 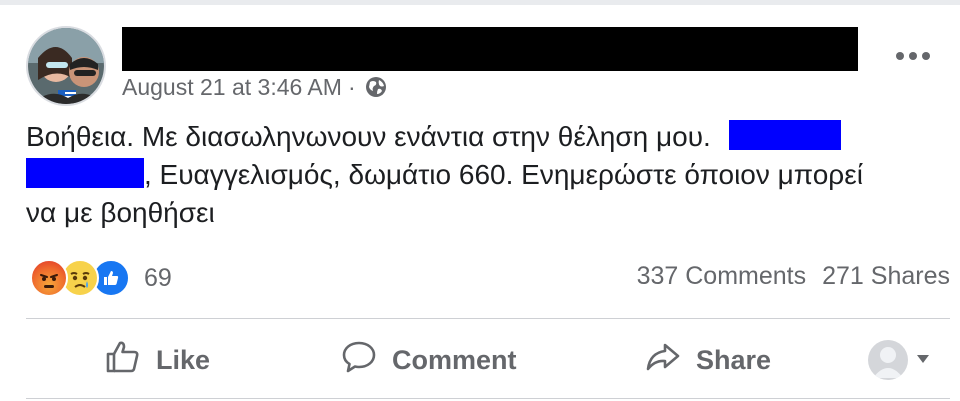 I want to click on post-meta: August 21 at 3:46 AM ·, so click(x=255, y=87).